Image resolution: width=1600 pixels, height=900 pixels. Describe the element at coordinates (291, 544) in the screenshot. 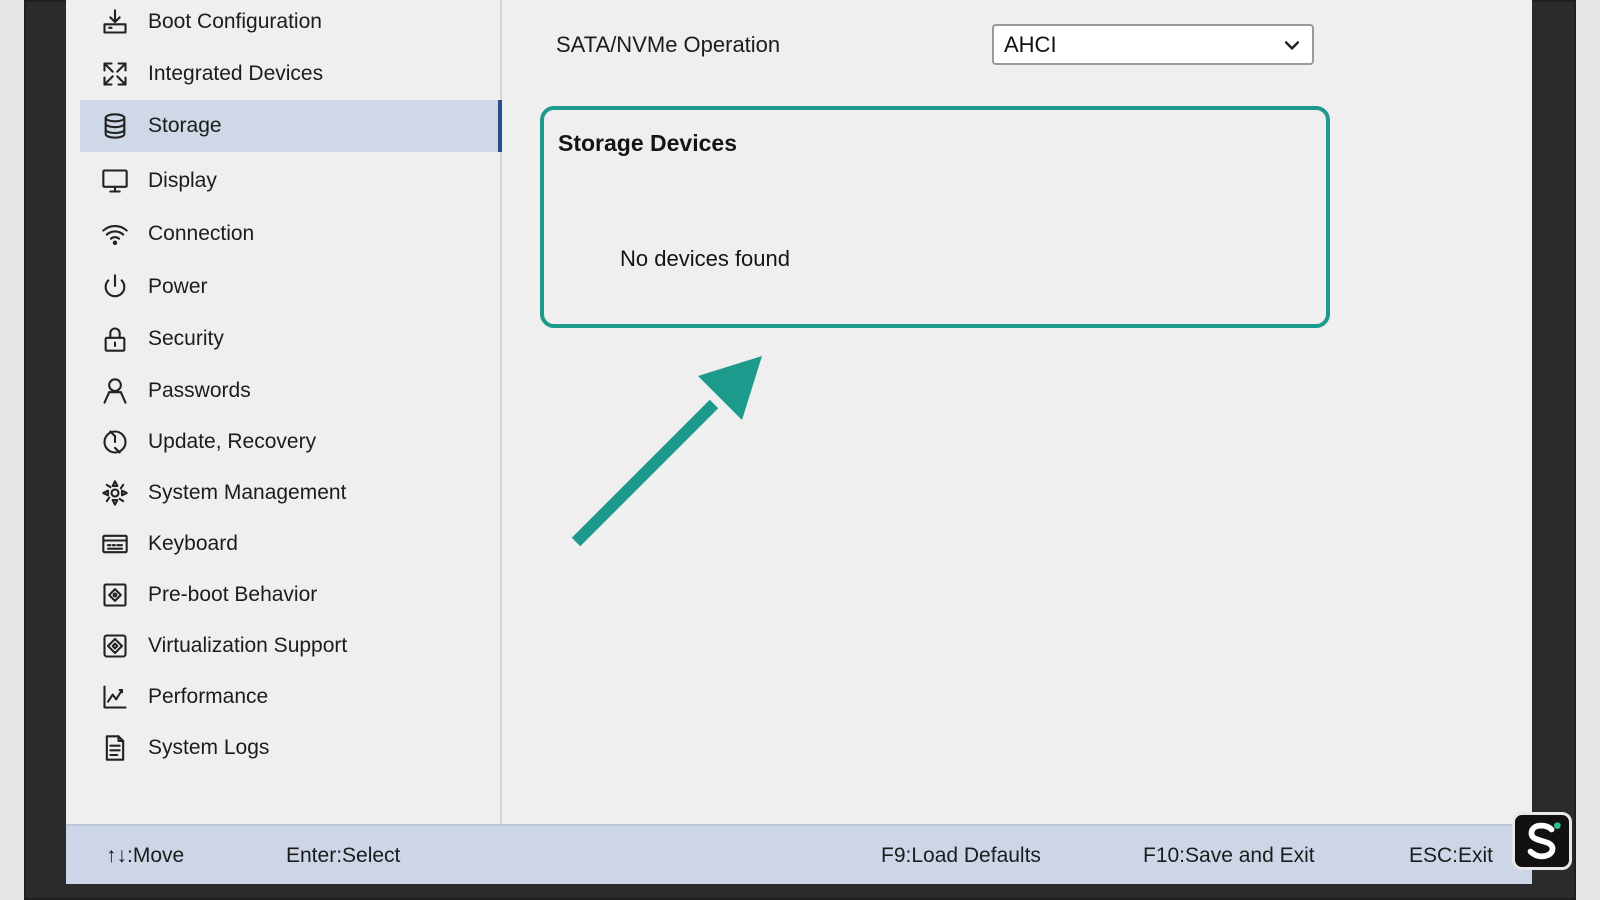

I see `sidebar-item-keyboard: Keyboard` at that location.